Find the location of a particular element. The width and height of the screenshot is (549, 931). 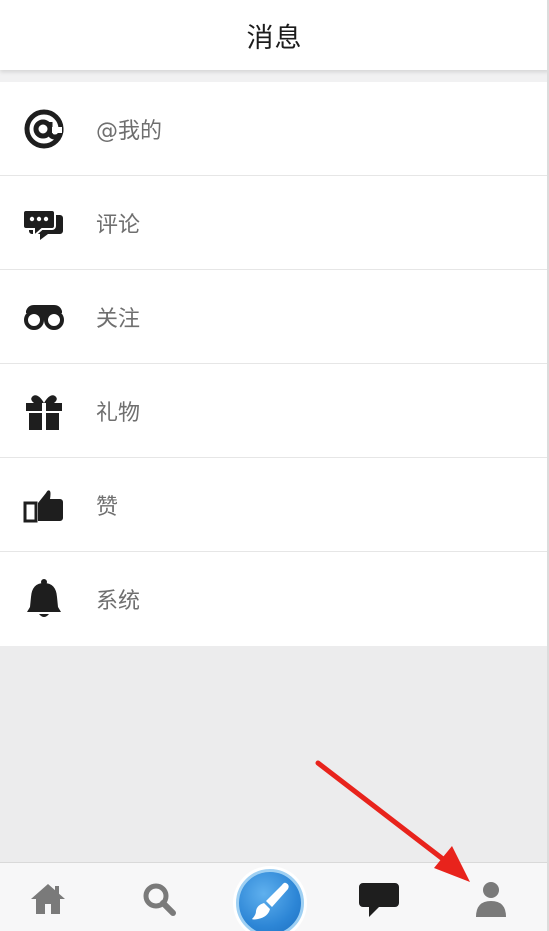

list-item-label: 评论 is located at coordinates (118, 225).